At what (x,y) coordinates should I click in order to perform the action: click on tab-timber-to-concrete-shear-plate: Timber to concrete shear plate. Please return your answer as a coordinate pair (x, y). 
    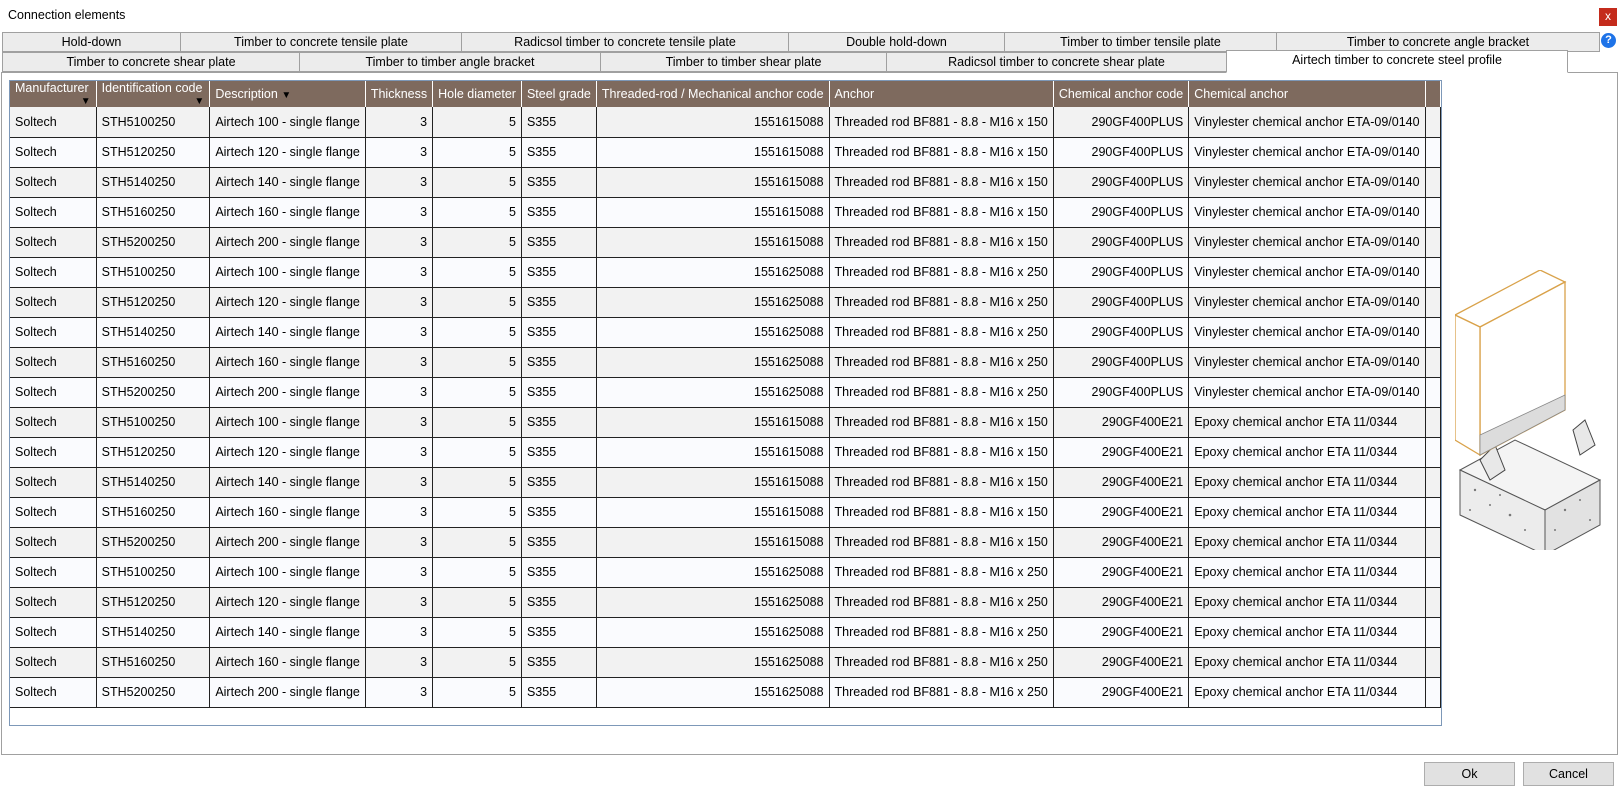
    Looking at the image, I should click on (151, 62).